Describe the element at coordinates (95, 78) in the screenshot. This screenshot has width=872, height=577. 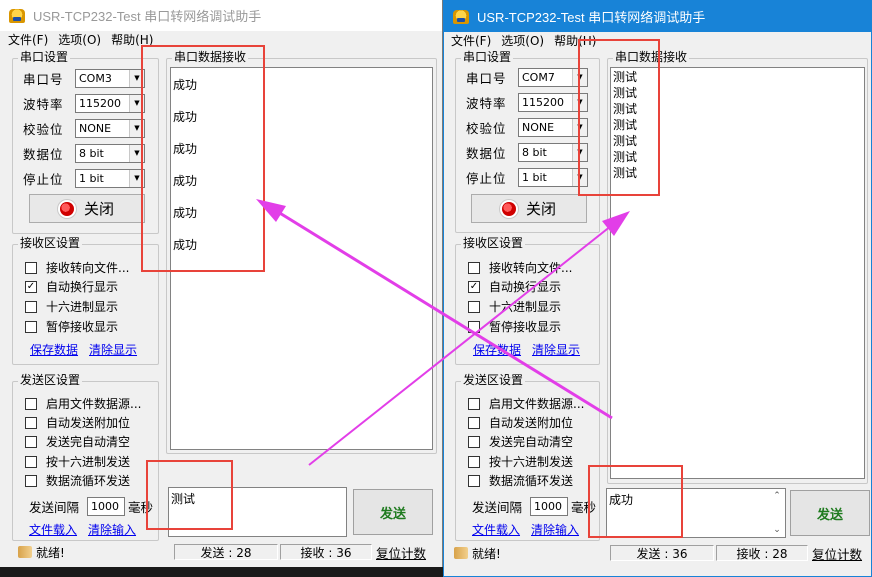
I see `port-value: COM3` at that location.